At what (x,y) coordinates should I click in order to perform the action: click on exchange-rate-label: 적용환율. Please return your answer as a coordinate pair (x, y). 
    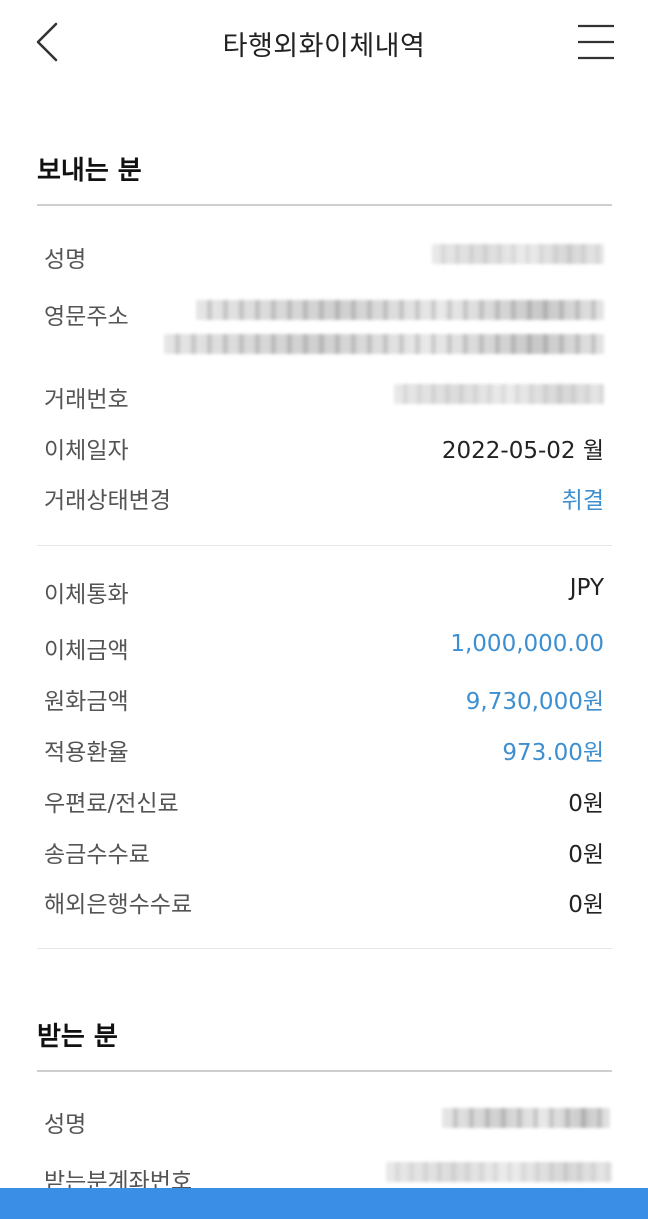
    Looking at the image, I should click on (86, 753).